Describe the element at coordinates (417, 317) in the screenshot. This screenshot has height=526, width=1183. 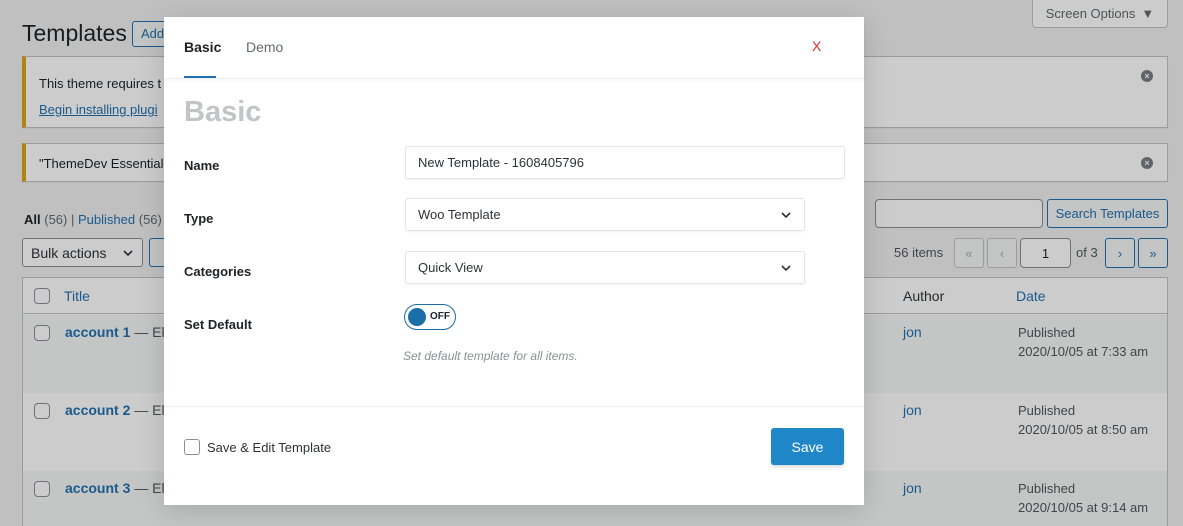
I see `toggle-knob` at that location.